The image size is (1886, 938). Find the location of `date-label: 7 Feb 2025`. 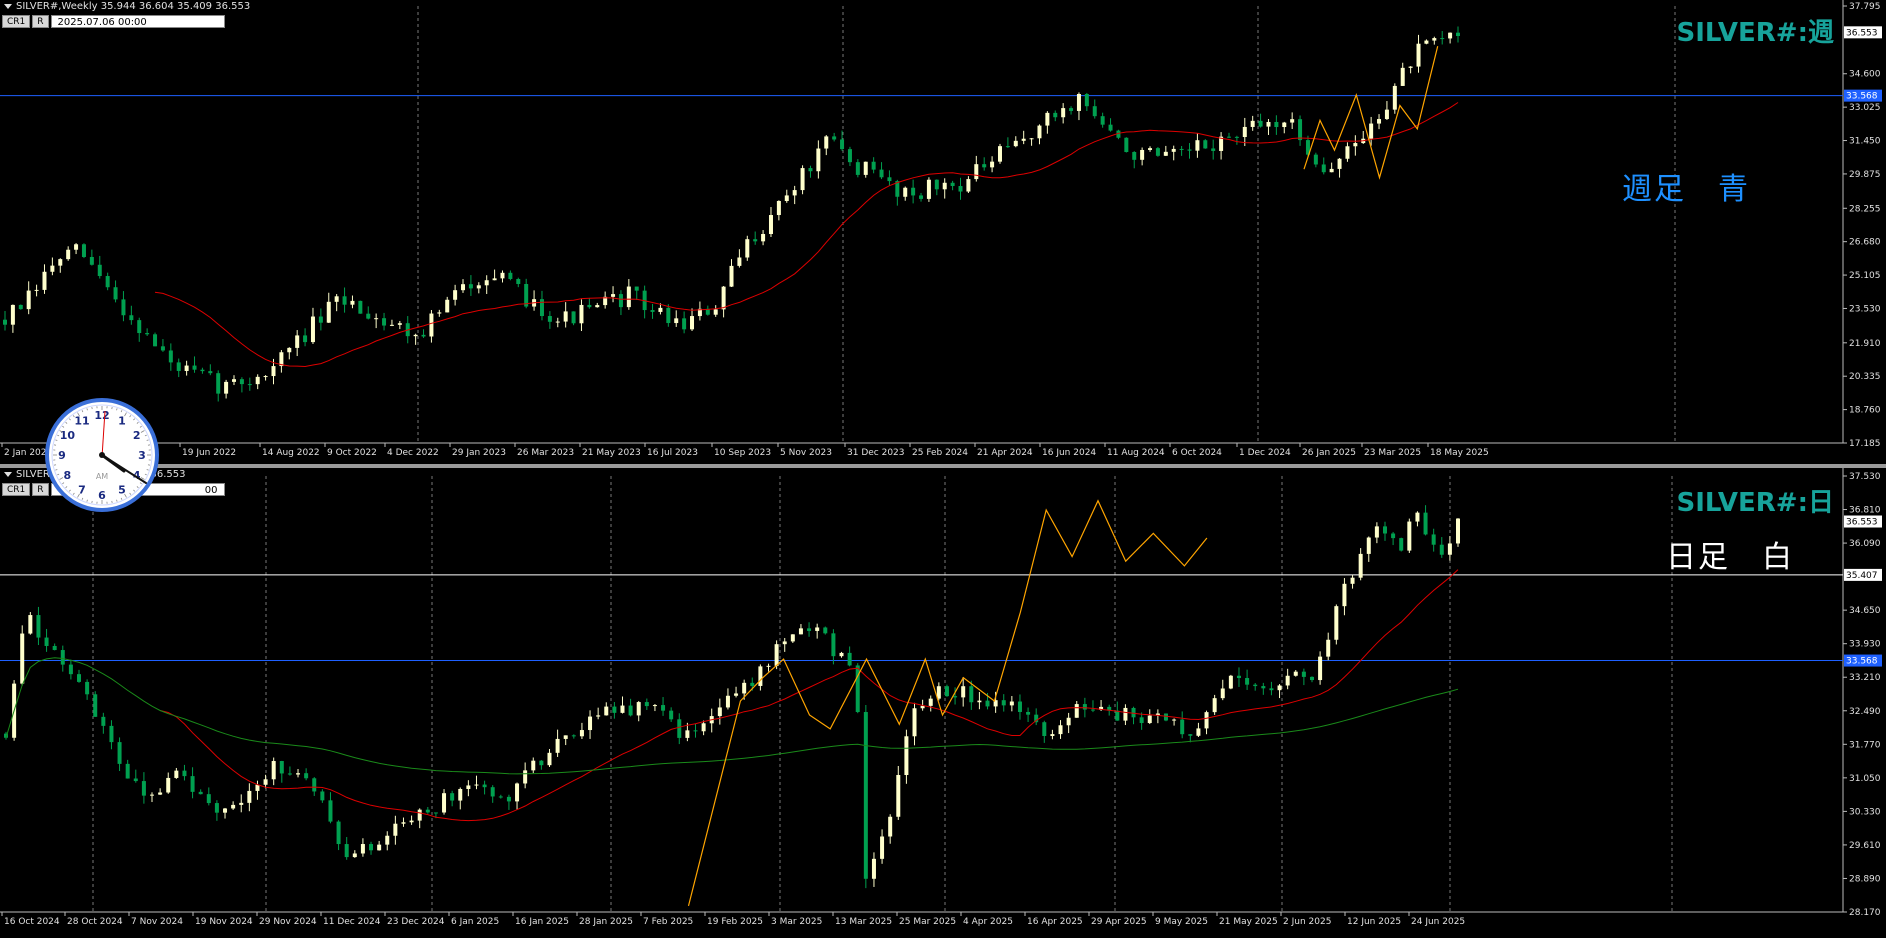

date-label: 7 Feb 2025 is located at coordinates (668, 922).